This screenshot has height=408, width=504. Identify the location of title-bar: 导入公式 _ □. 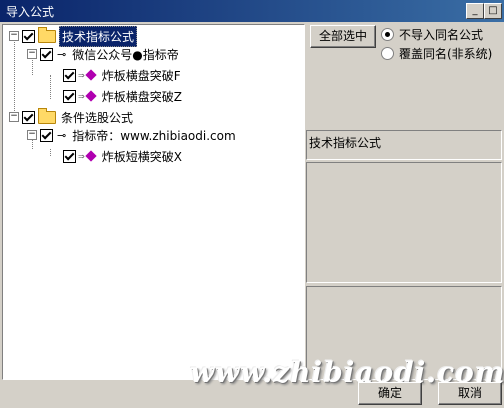
(252, 11).